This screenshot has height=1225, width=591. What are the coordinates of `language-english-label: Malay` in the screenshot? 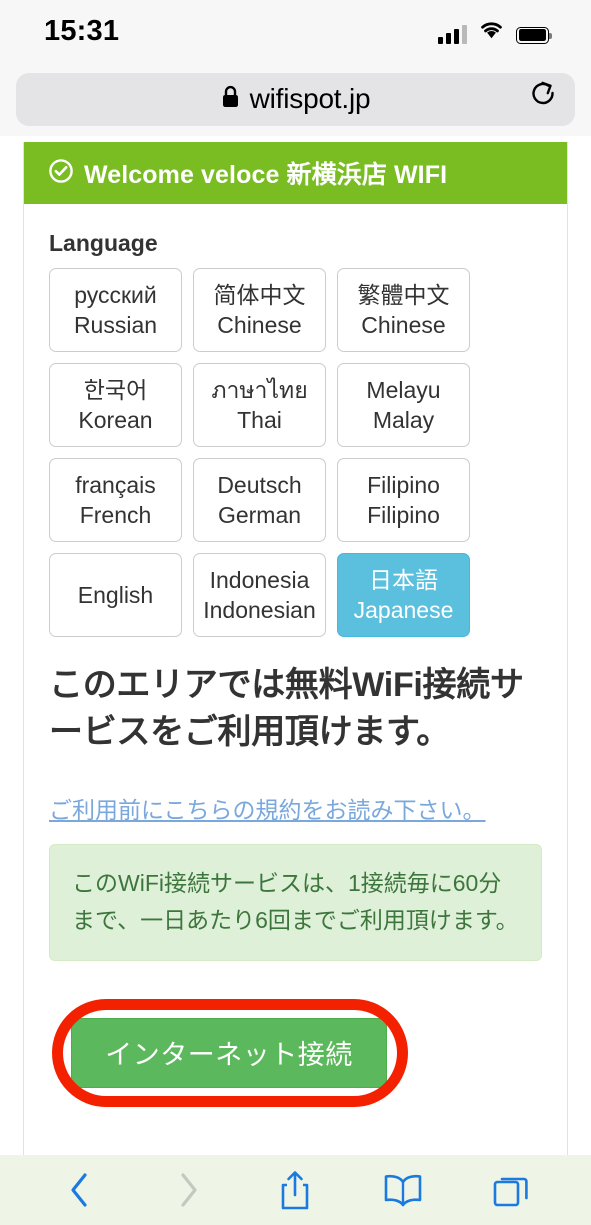 It's located at (403, 420).